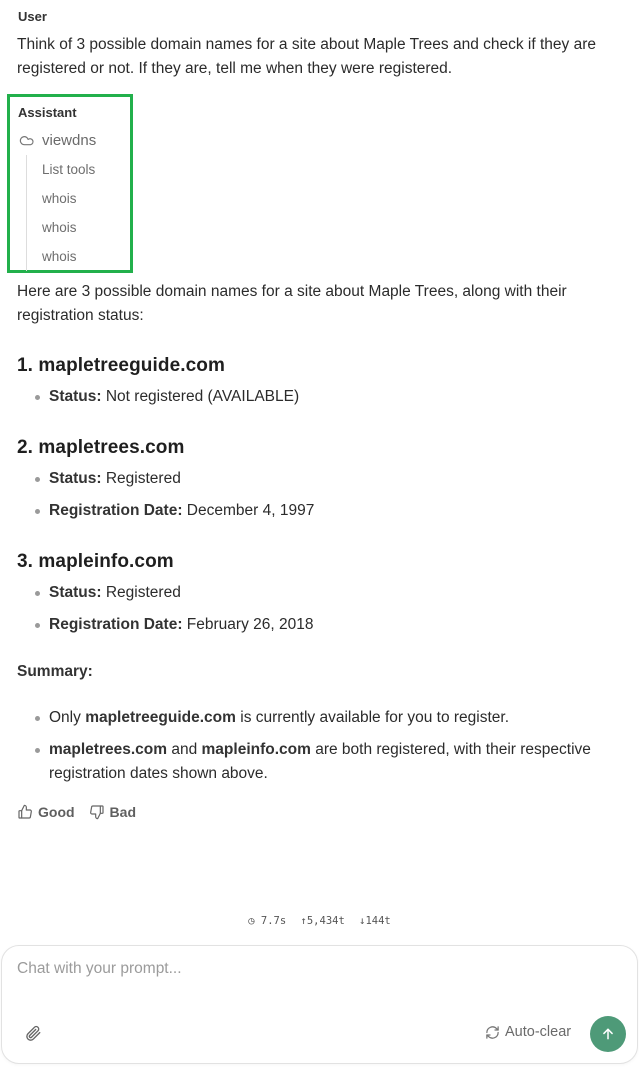  What do you see at coordinates (538, 1032) in the screenshot?
I see `auto-clear-label: Auto-clear` at bounding box center [538, 1032].